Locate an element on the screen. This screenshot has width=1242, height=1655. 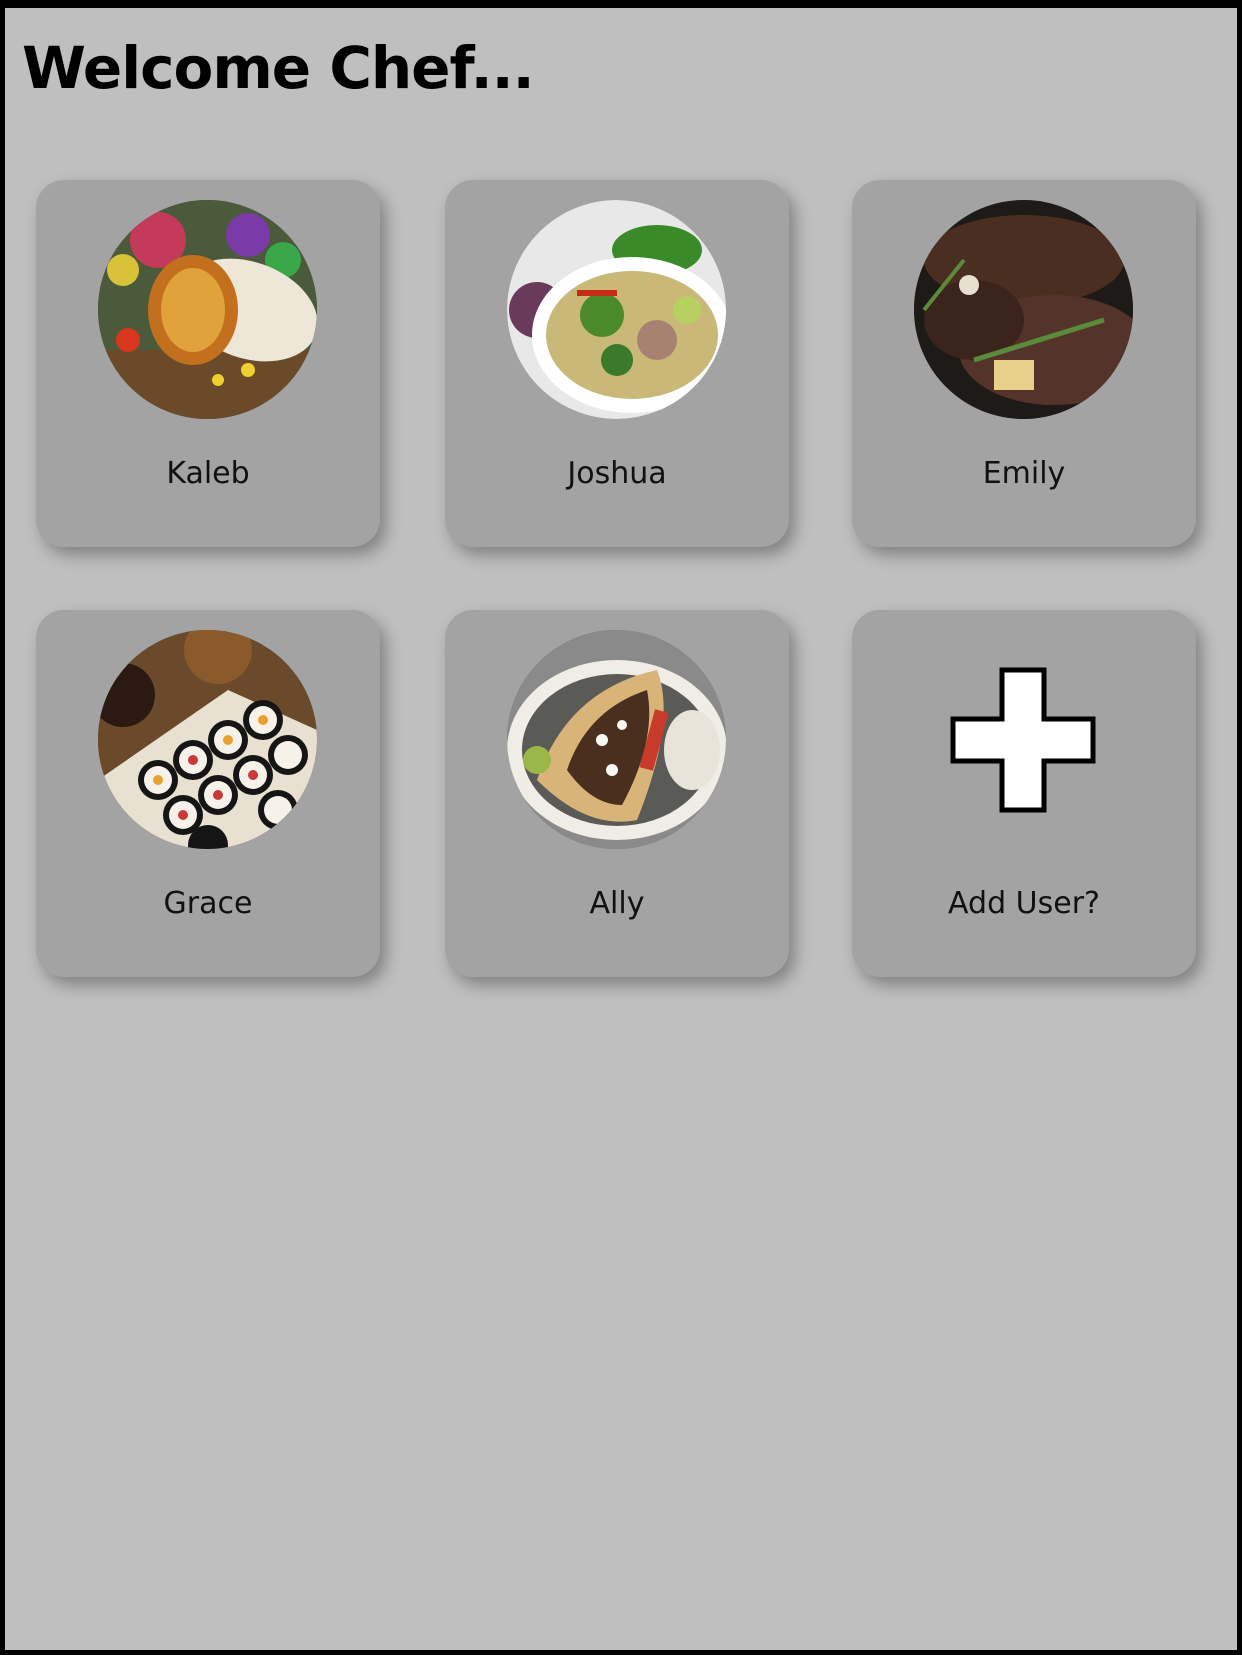
profile-name: Kaleb is located at coordinates (208, 473).